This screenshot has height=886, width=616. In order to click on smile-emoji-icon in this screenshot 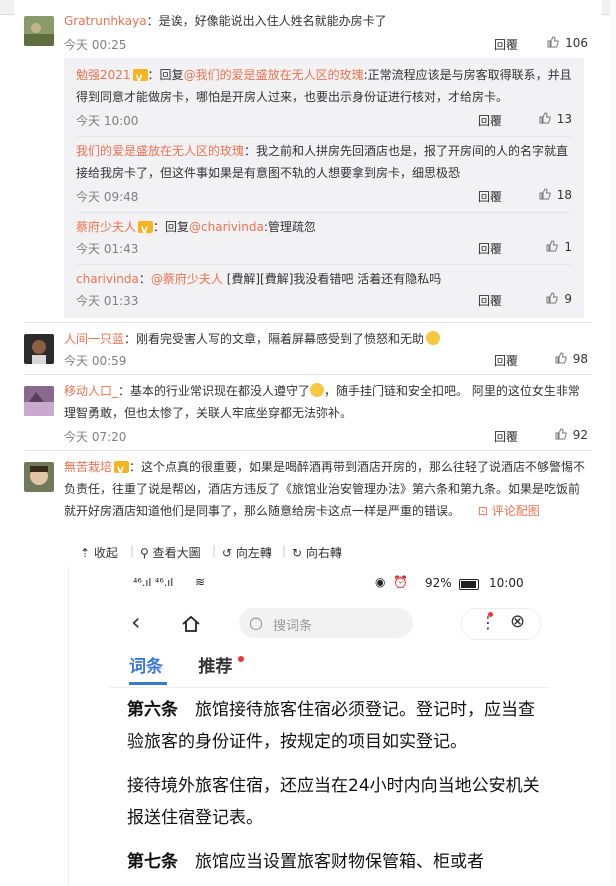, I will do `click(317, 390)`.